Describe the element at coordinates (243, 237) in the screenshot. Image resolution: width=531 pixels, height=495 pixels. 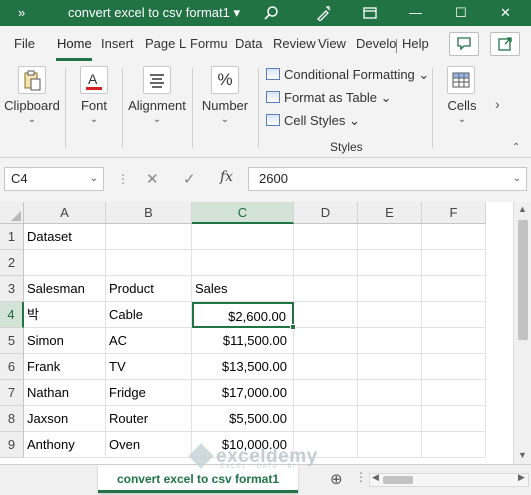
I see `cell-c1` at that location.